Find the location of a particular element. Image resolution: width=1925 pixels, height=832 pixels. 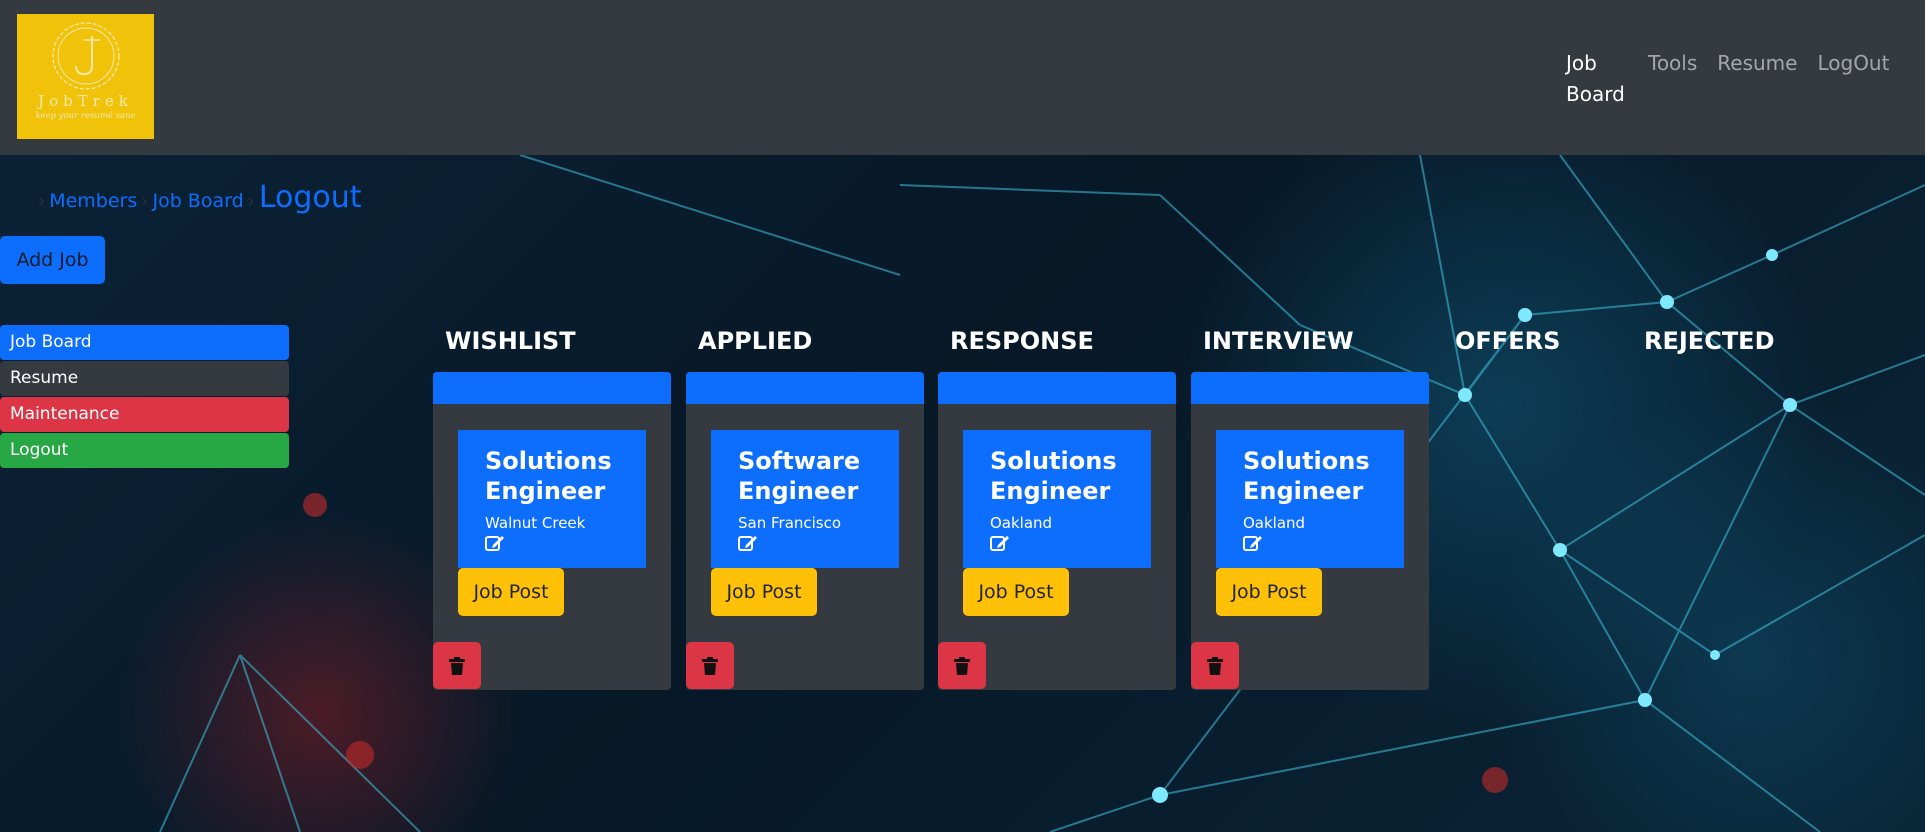

lane-wishlist: Solutions Engineer Walnut Creek Job Post is located at coordinates (552, 531).